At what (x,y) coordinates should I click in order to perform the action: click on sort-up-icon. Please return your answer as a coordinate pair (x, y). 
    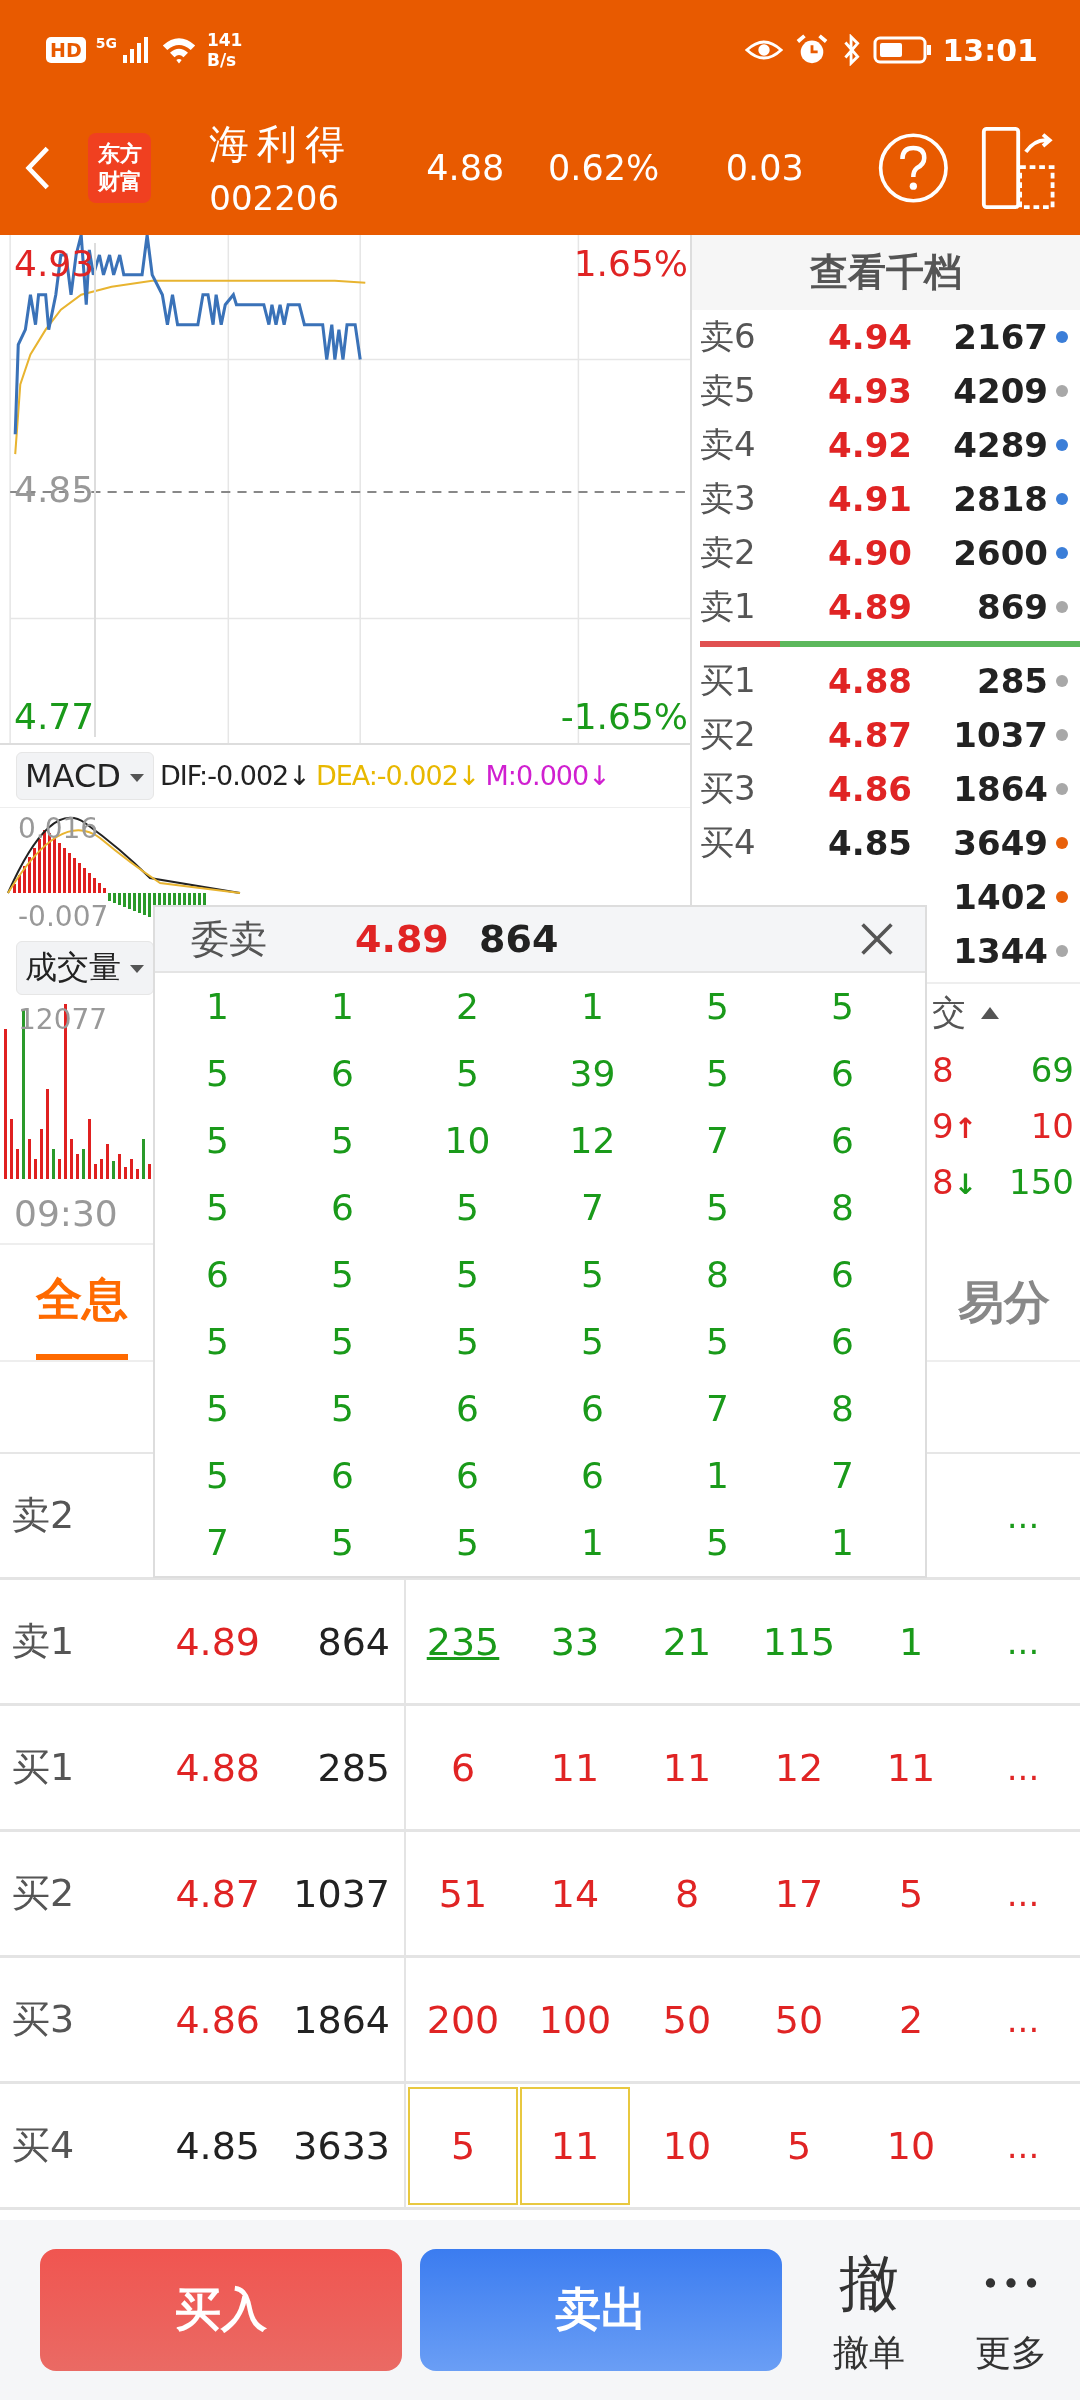
    Looking at the image, I should click on (990, 1013).